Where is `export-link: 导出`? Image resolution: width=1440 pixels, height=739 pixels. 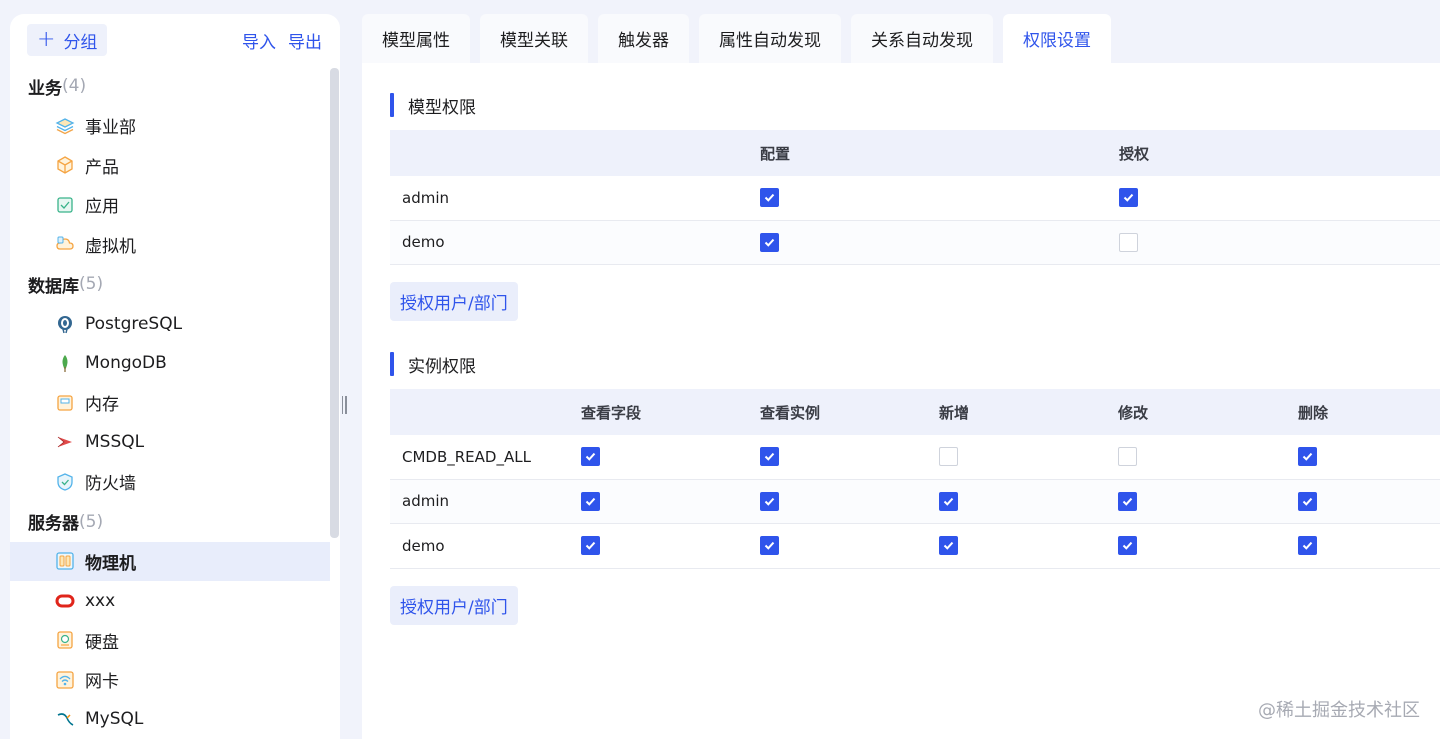 export-link: 导出 is located at coordinates (305, 40).